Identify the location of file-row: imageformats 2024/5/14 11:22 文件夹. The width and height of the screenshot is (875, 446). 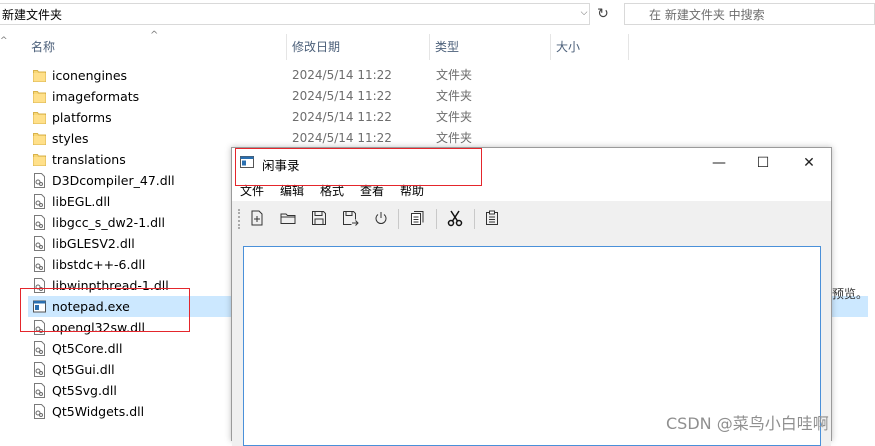
(448, 96).